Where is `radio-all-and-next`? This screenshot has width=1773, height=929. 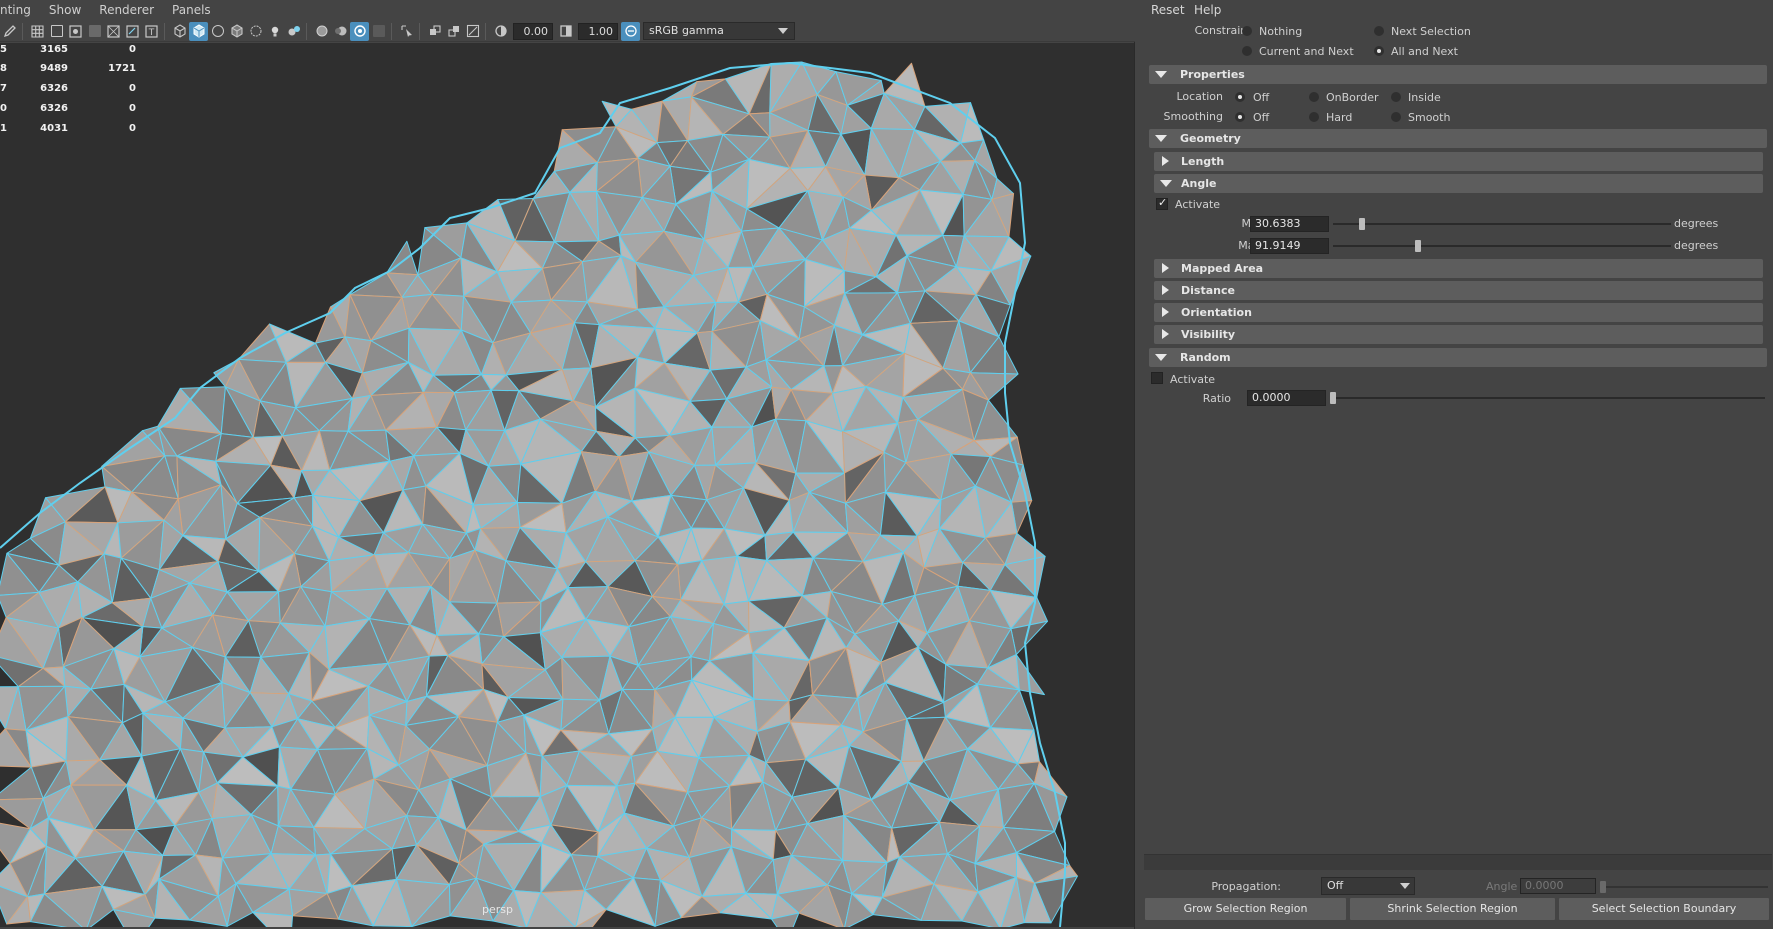
radio-all-and-next is located at coordinates (1379, 51).